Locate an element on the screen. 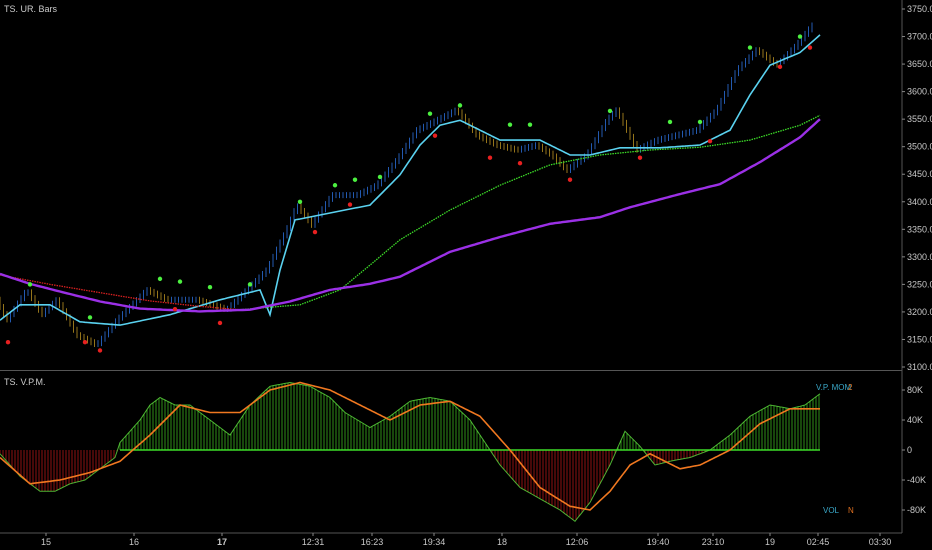 The width and height of the screenshot is (932, 550). time-tick-label: 12:31 is located at coordinates (313, 542).